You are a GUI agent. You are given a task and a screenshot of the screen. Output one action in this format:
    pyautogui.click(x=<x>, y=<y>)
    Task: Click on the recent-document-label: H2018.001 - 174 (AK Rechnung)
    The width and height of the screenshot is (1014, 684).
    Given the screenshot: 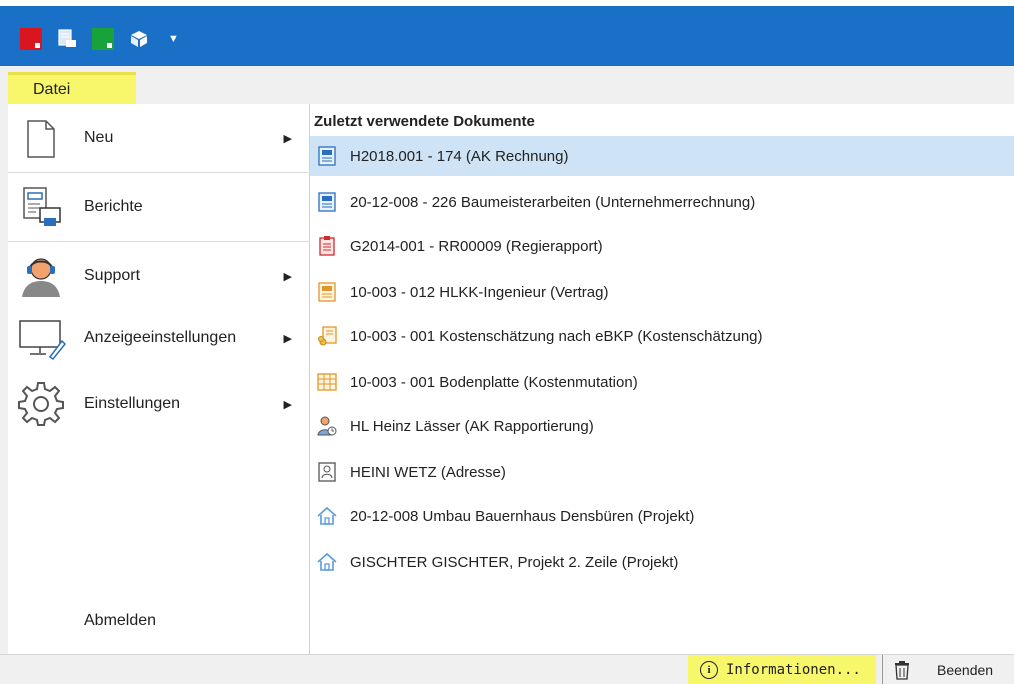 What is the action you would take?
    pyautogui.click(x=459, y=156)
    